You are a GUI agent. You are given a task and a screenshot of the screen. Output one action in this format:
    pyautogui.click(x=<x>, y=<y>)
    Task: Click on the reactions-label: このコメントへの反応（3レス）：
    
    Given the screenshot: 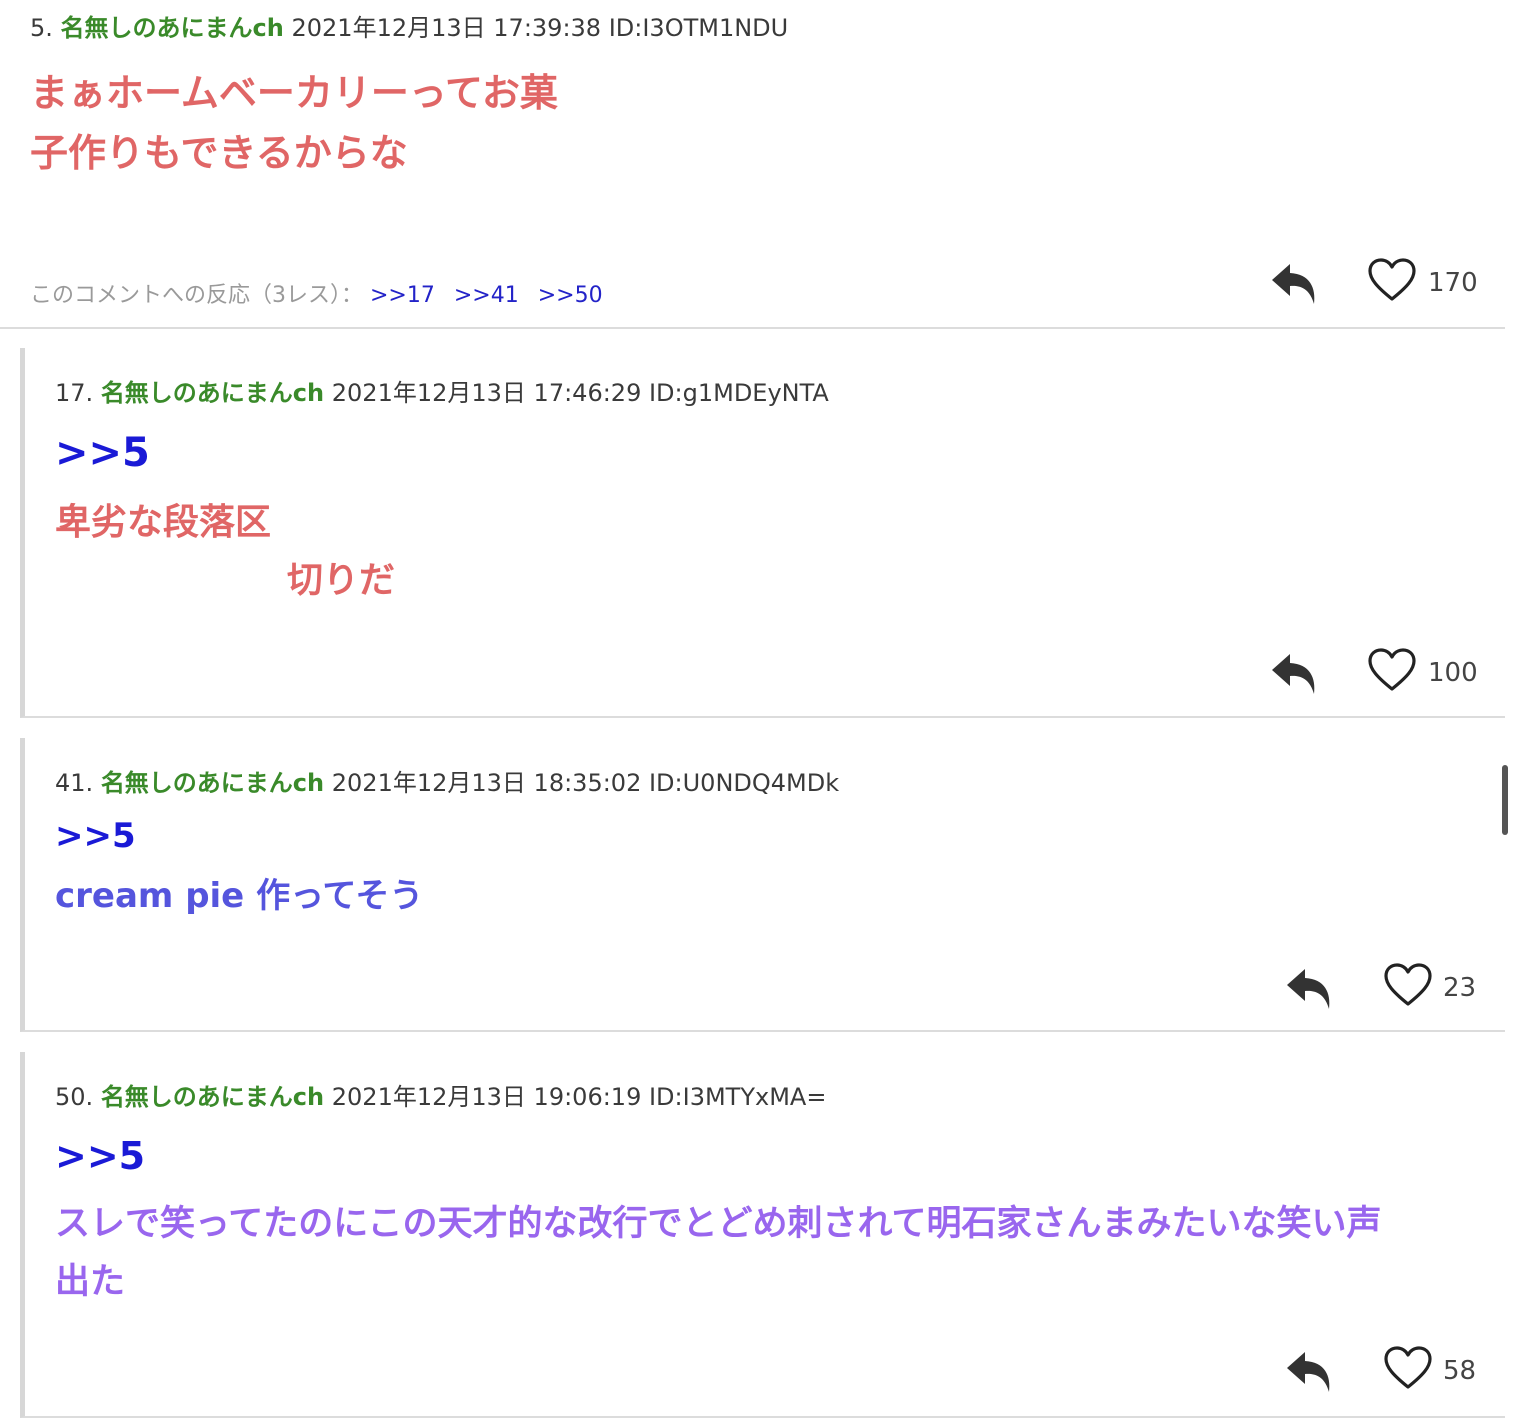 What is the action you would take?
    pyautogui.click(x=196, y=295)
    